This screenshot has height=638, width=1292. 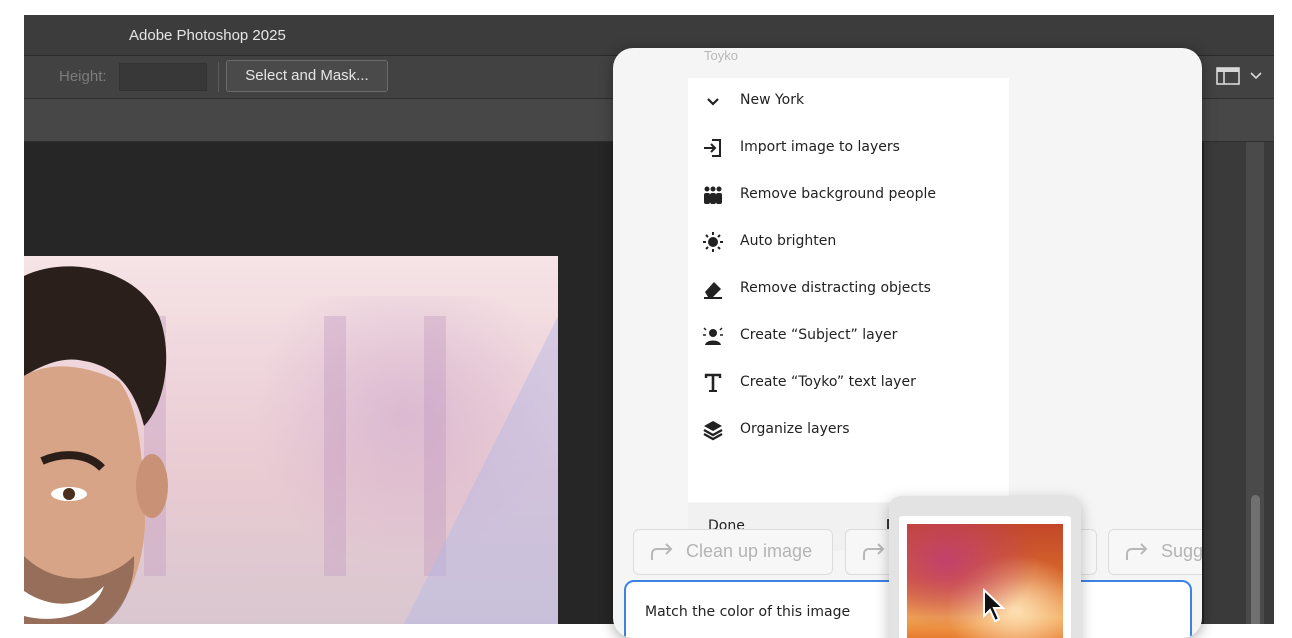 I want to click on layers-icon, so click(x=713, y=431).